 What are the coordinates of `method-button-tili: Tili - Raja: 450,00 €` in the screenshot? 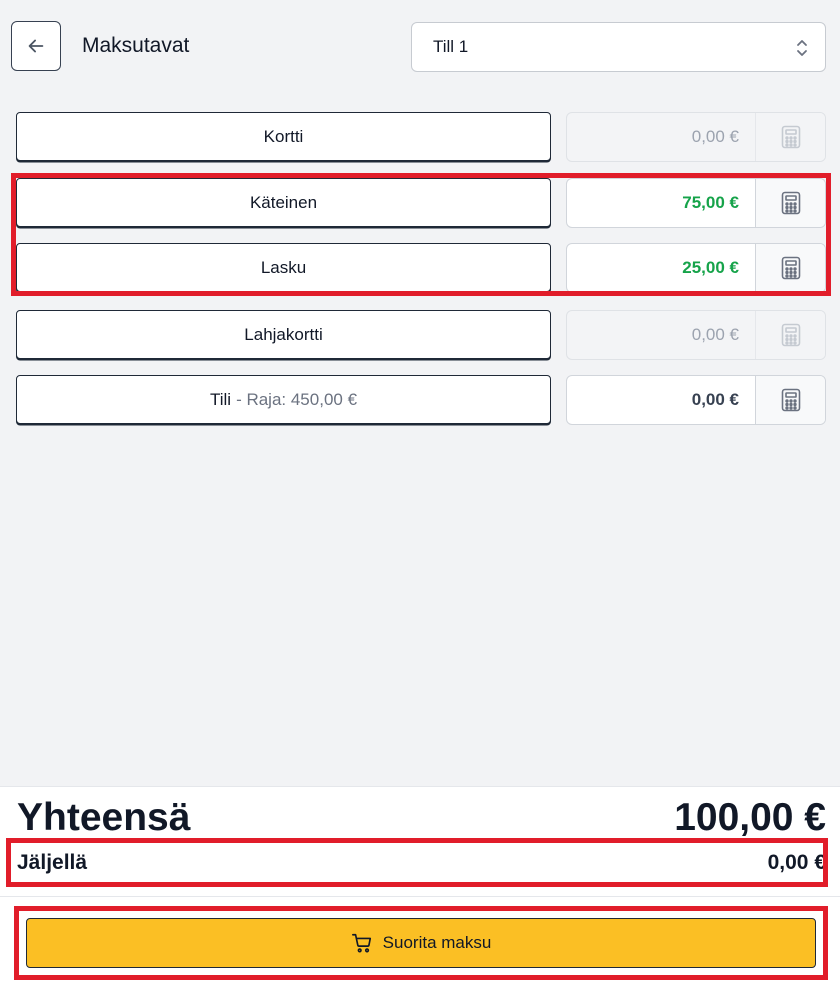 It's located at (283, 399).